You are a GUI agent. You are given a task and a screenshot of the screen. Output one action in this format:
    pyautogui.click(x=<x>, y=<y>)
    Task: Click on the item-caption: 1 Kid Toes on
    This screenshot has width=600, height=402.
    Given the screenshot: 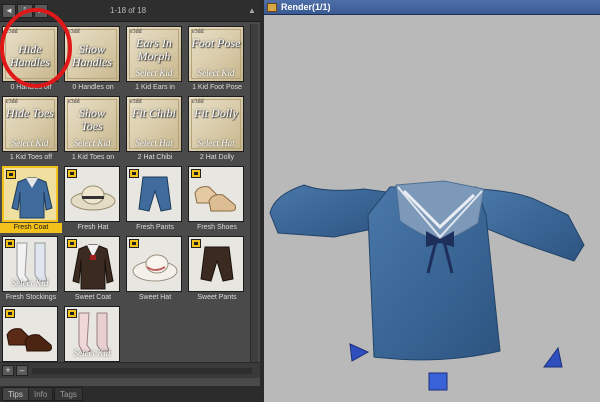 What is the action you would take?
    pyautogui.click(x=93, y=157)
    